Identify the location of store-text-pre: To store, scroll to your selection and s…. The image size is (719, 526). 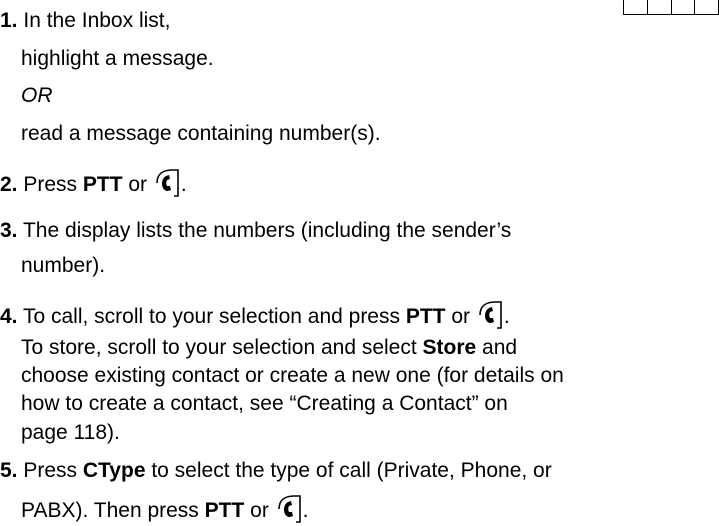
(222, 347).